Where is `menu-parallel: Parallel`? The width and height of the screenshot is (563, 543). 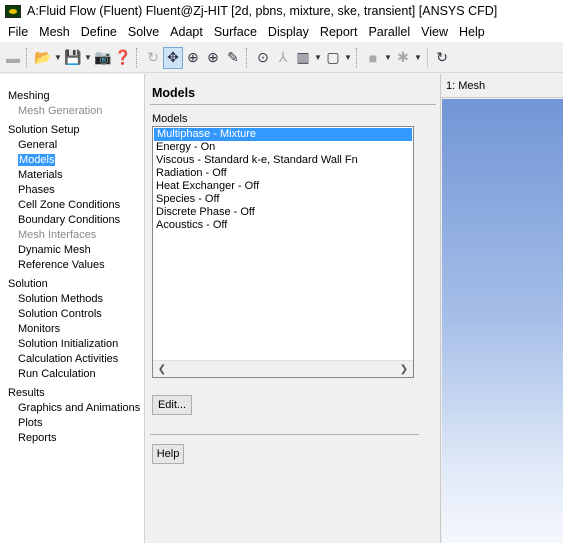 menu-parallel: Parallel is located at coordinates (389, 32).